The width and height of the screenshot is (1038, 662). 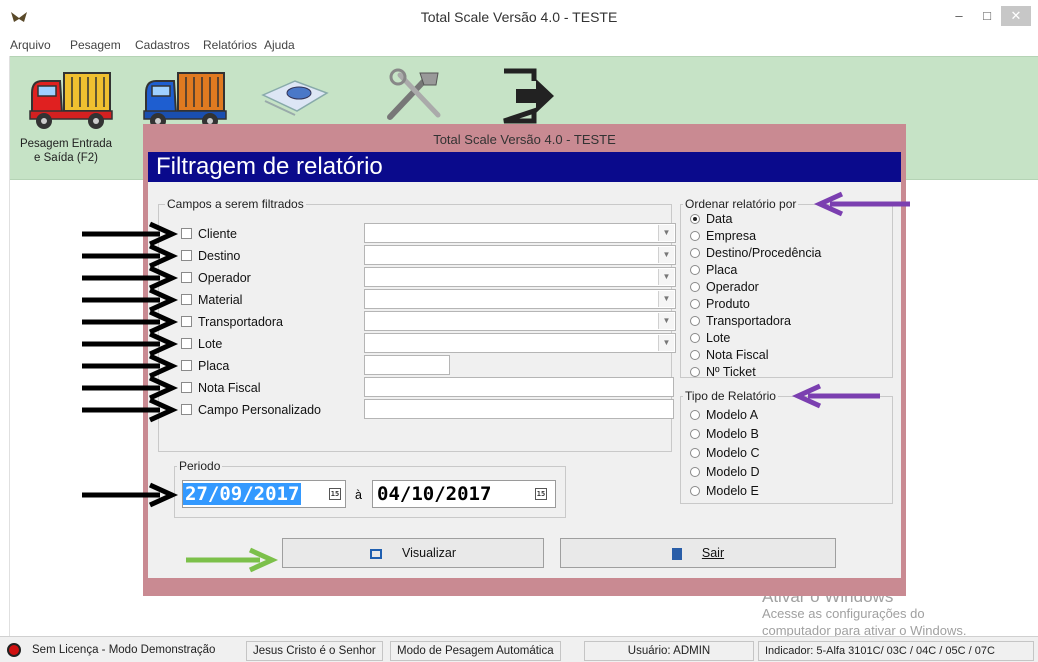 What do you see at coordinates (861, 204) in the screenshot?
I see `arrow-ordenar` at bounding box center [861, 204].